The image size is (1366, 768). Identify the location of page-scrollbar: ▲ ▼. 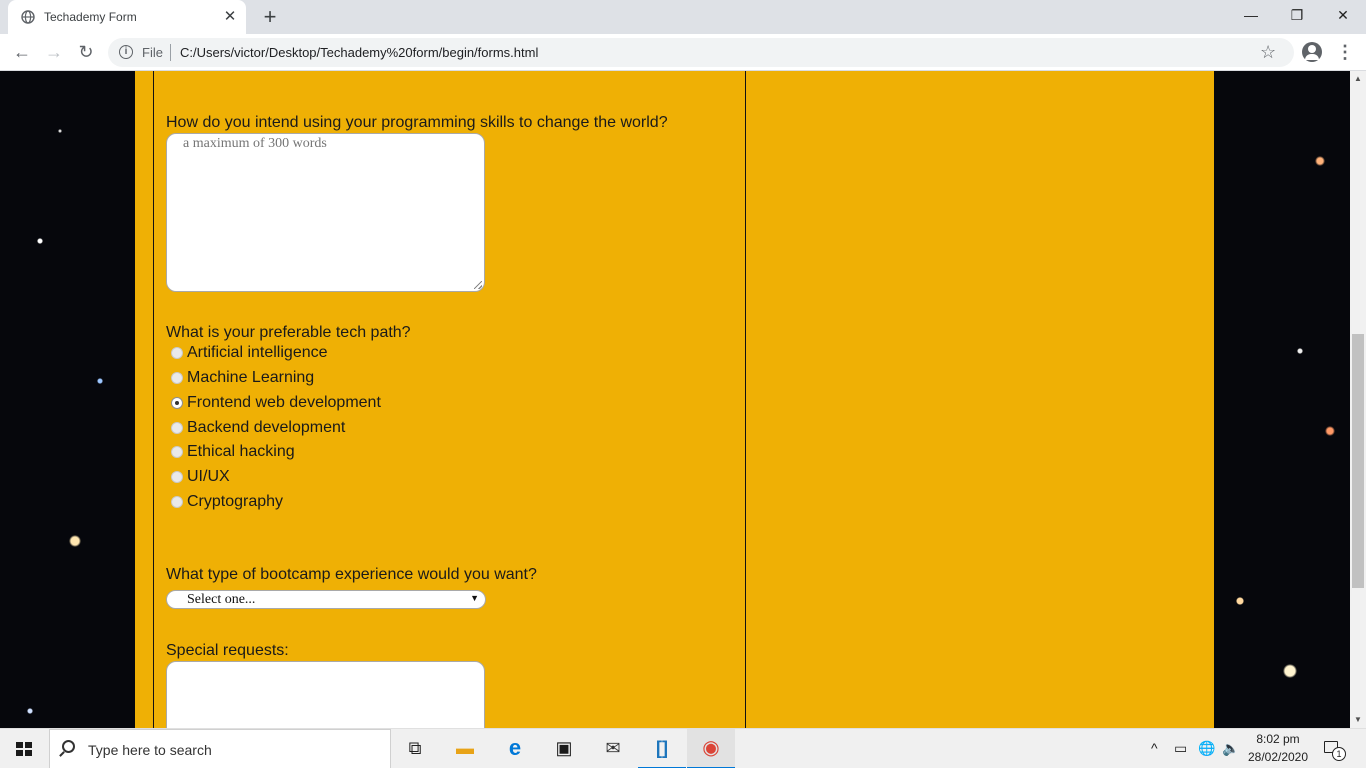
(1358, 399).